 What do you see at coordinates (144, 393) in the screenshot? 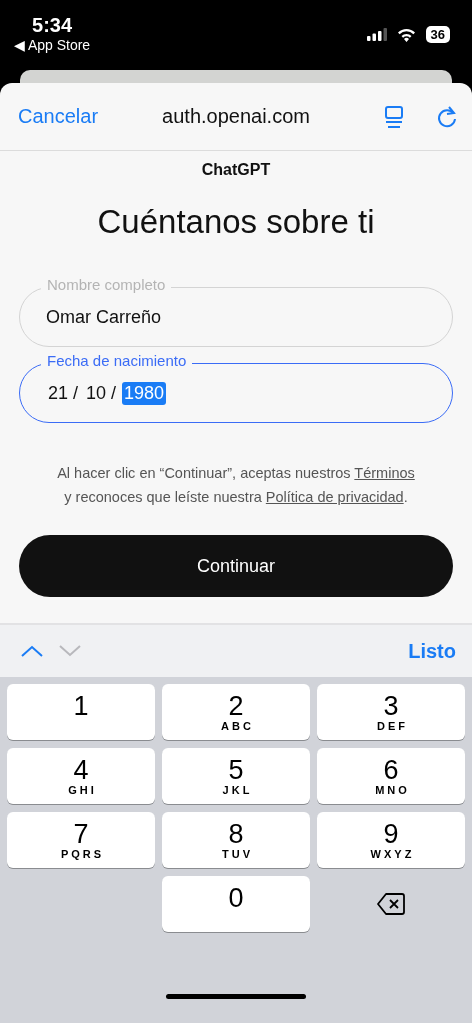
I see `date-segment: 1980` at bounding box center [144, 393].